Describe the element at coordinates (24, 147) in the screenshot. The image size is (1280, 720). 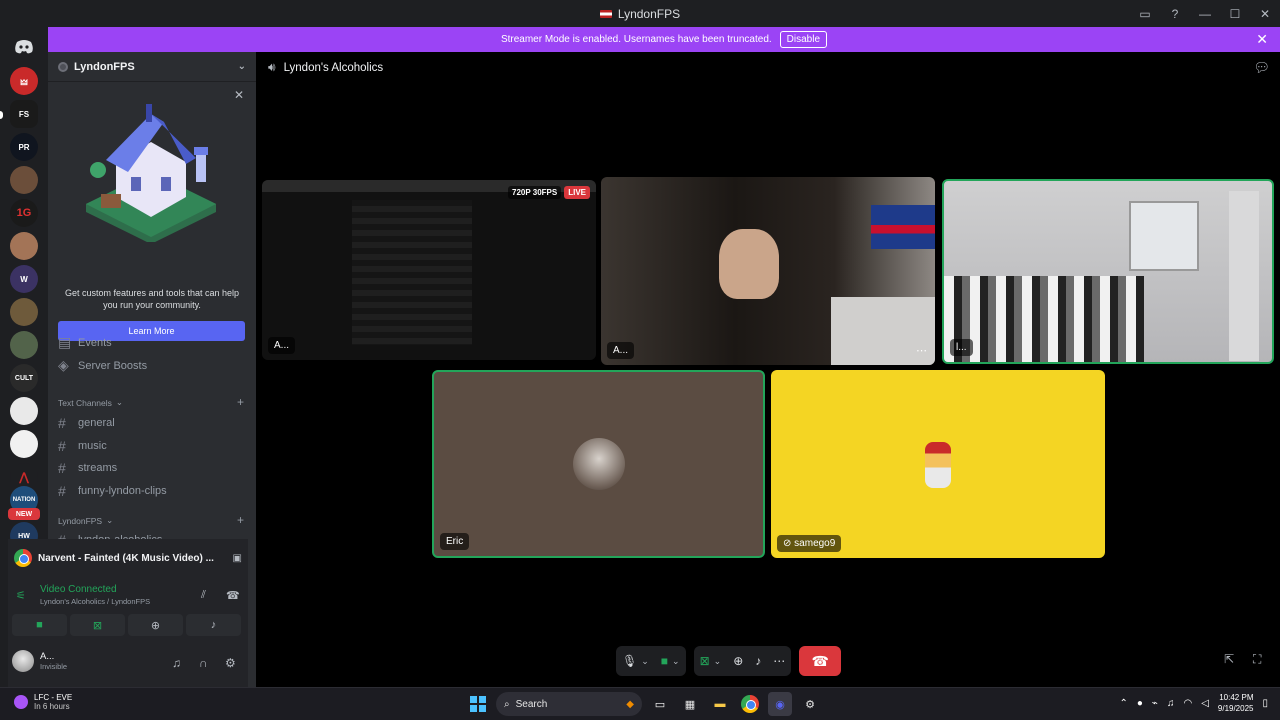
I see `server-icon: PR` at that location.